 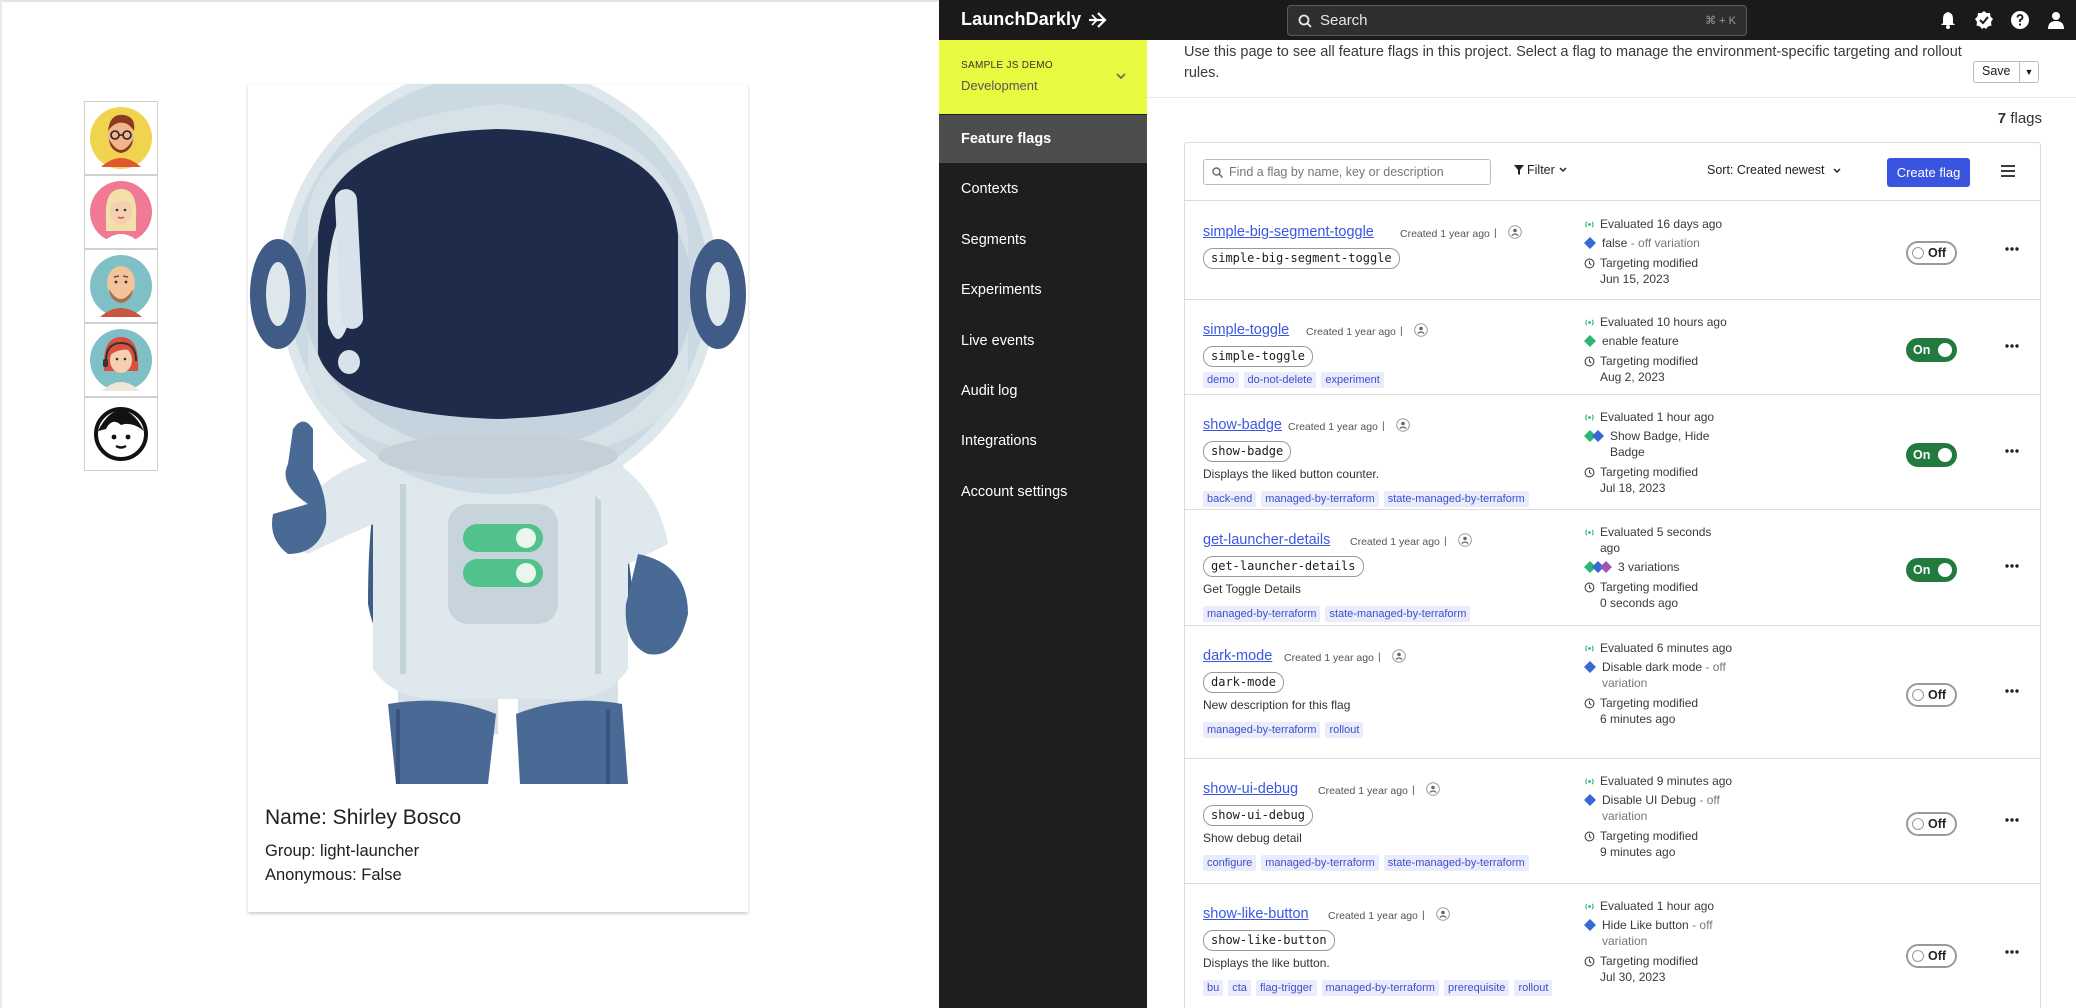 What do you see at coordinates (1237, 656) in the screenshot?
I see `flag-name-link: dark-mode` at bounding box center [1237, 656].